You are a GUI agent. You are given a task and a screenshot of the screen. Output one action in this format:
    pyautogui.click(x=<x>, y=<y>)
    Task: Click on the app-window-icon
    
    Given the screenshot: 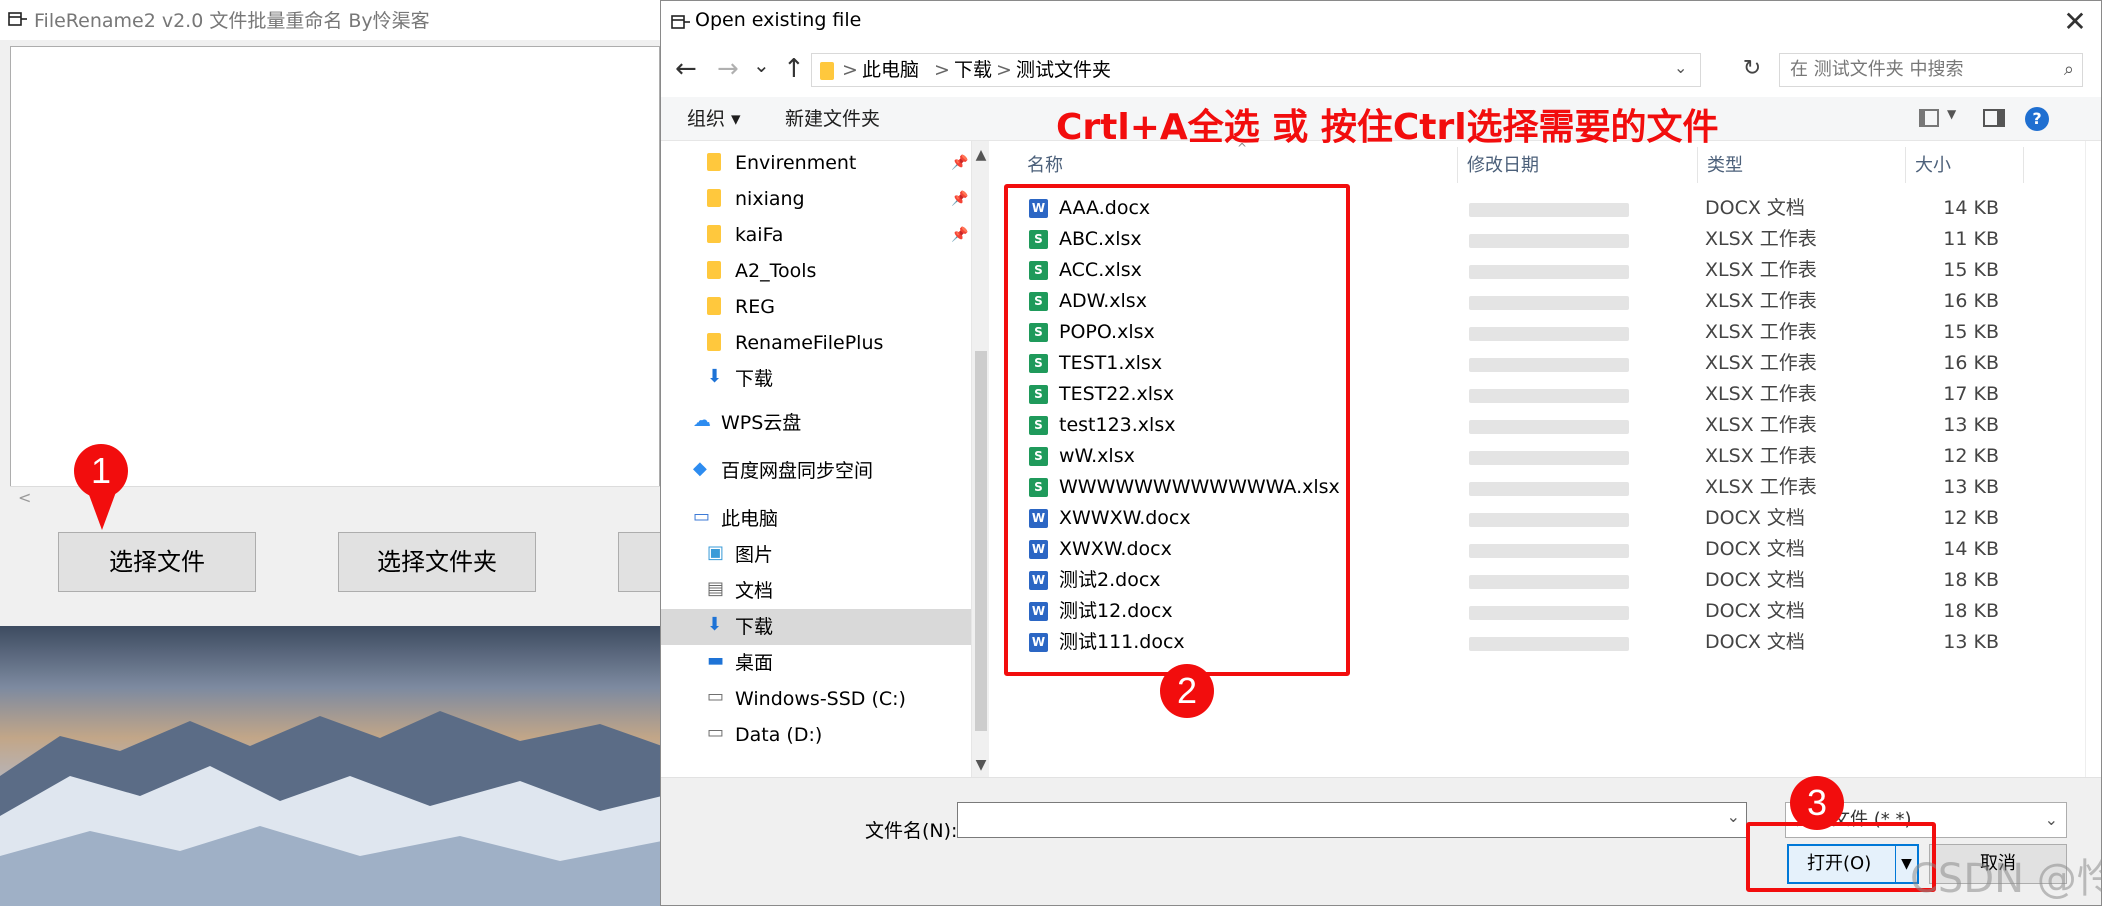 What is the action you would take?
    pyautogui.click(x=18, y=19)
    